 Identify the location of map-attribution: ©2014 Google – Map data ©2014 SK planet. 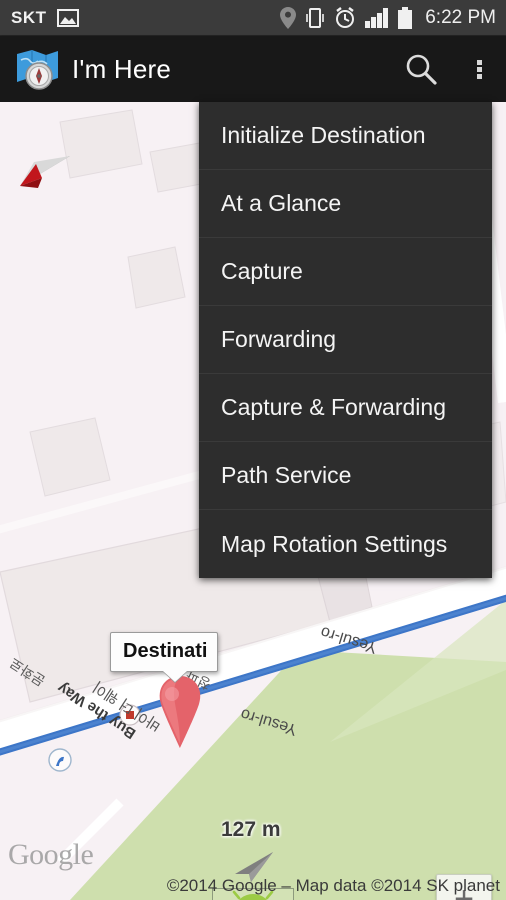
(333, 885).